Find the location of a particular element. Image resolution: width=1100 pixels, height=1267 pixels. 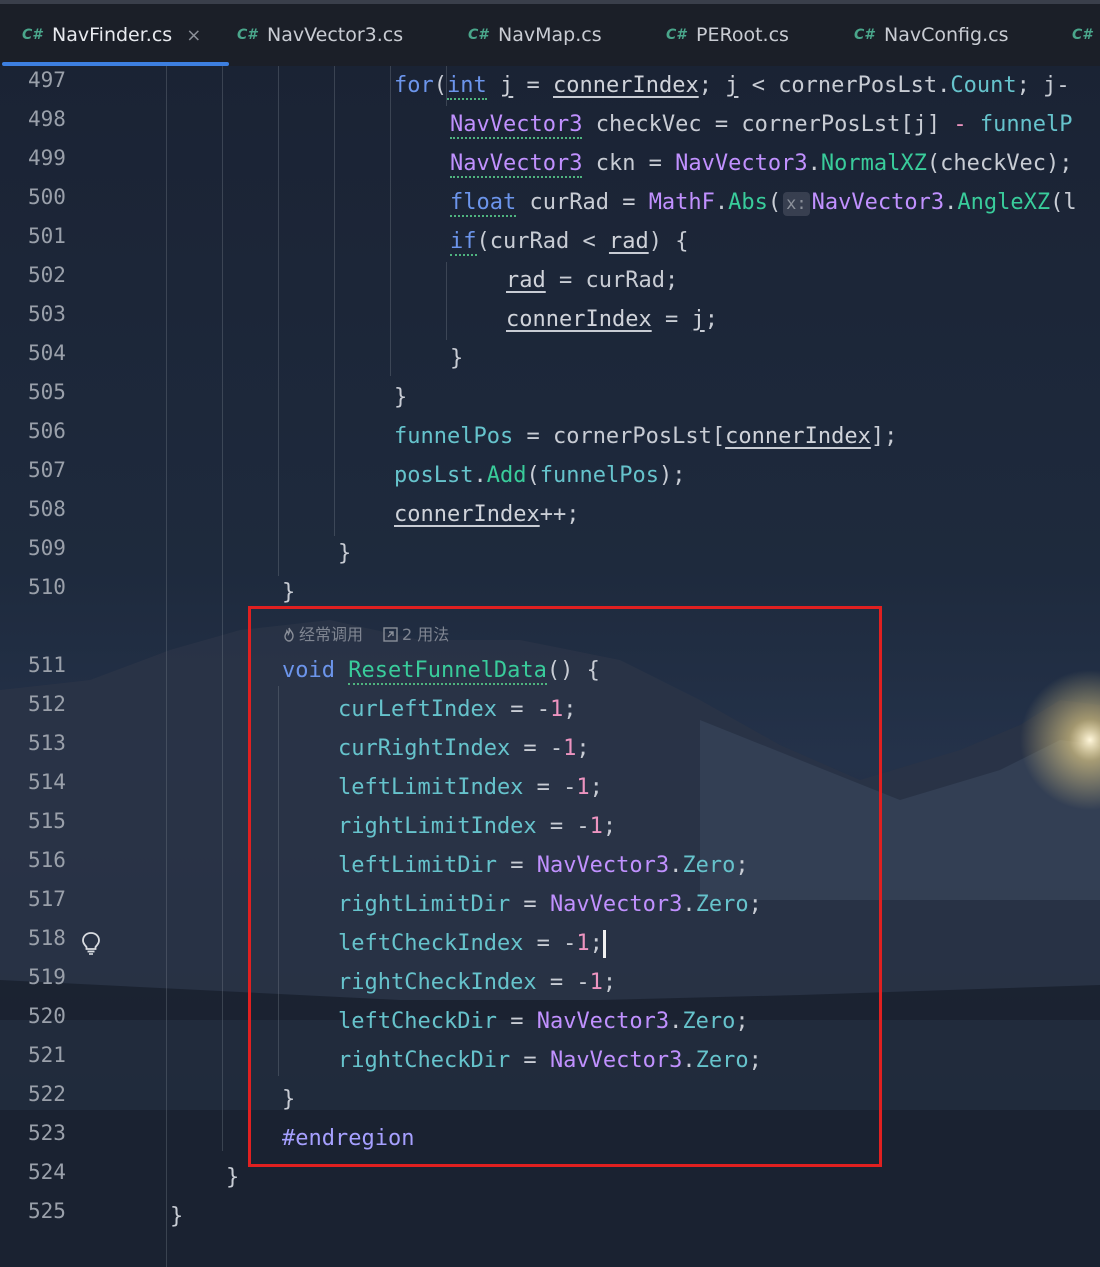

code-line-503: connerIndex = j; is located at coordinates (612, 319).